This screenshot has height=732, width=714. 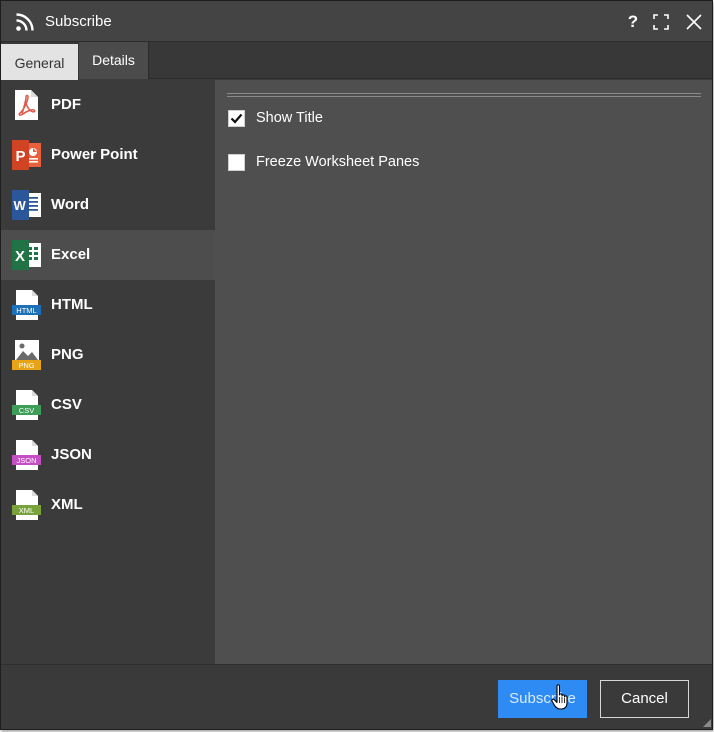 I want to click on resize-grip-icon, so click(x=707, y=723).